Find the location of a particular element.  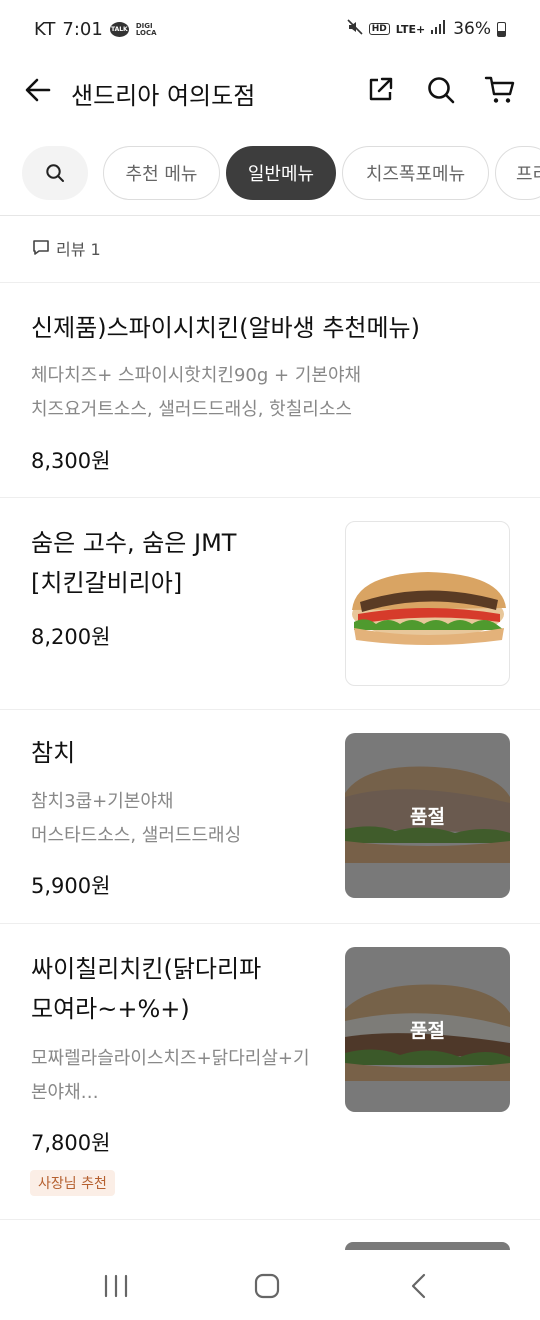

home-button is located at coordinates (267, 1286).